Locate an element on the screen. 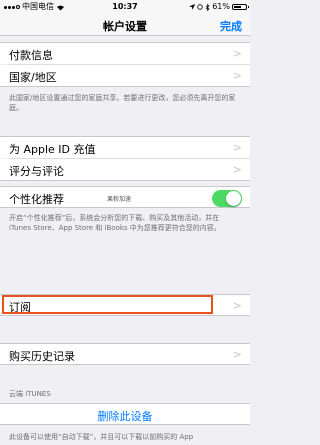 The image size is (320, 445). subscriptions-label: 订阅 is located at coordinates (20, 307).